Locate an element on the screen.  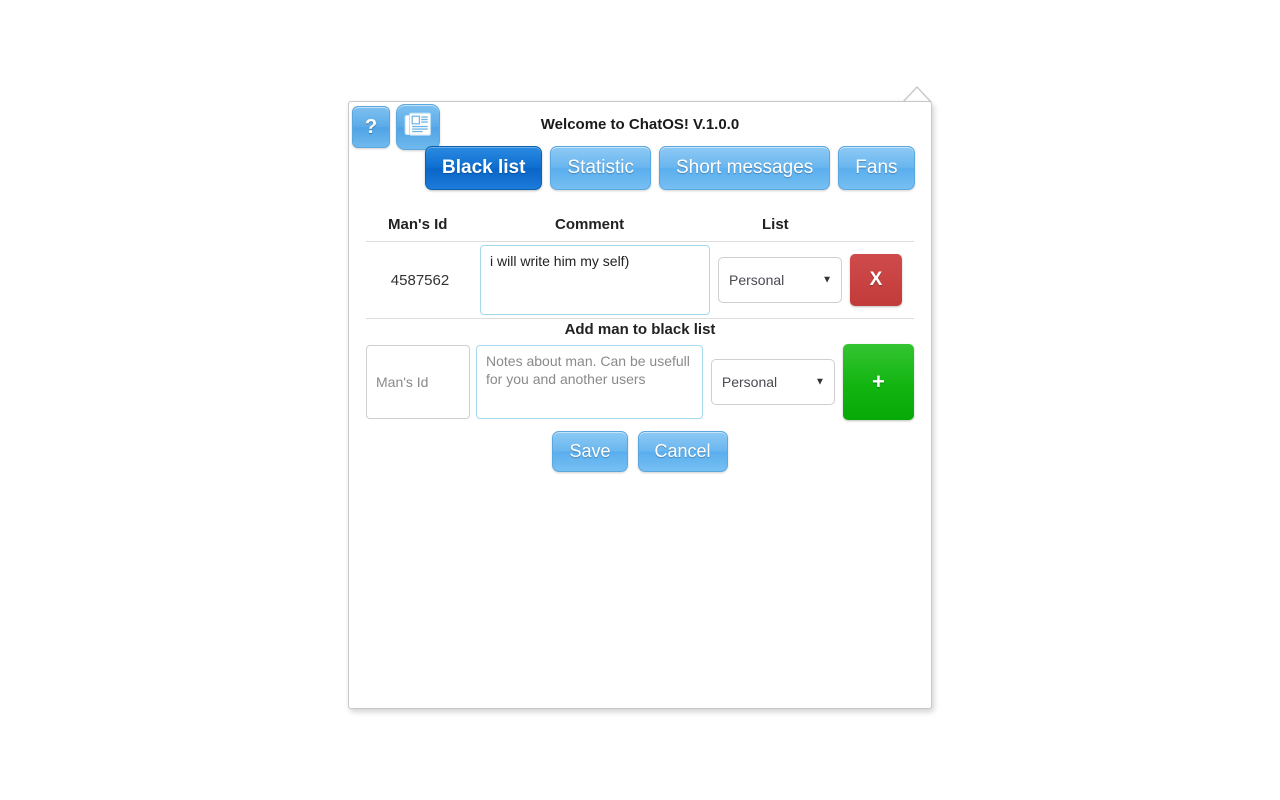
add-list-select-wrapper: Personal Common ▼ is located at coordinates (772, 382).